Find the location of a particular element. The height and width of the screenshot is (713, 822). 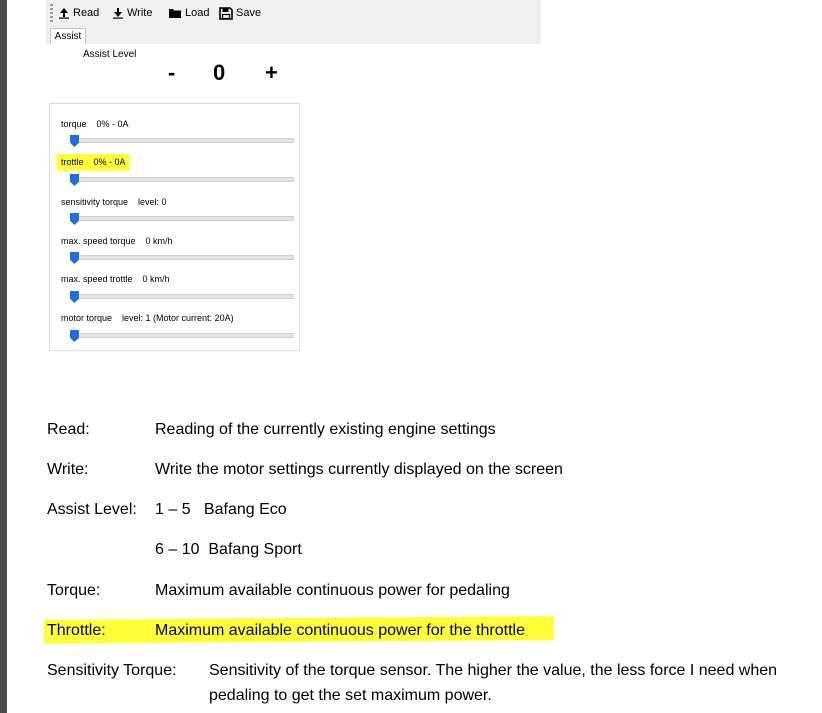

load-button: Load is located at coordinates (188, 13).